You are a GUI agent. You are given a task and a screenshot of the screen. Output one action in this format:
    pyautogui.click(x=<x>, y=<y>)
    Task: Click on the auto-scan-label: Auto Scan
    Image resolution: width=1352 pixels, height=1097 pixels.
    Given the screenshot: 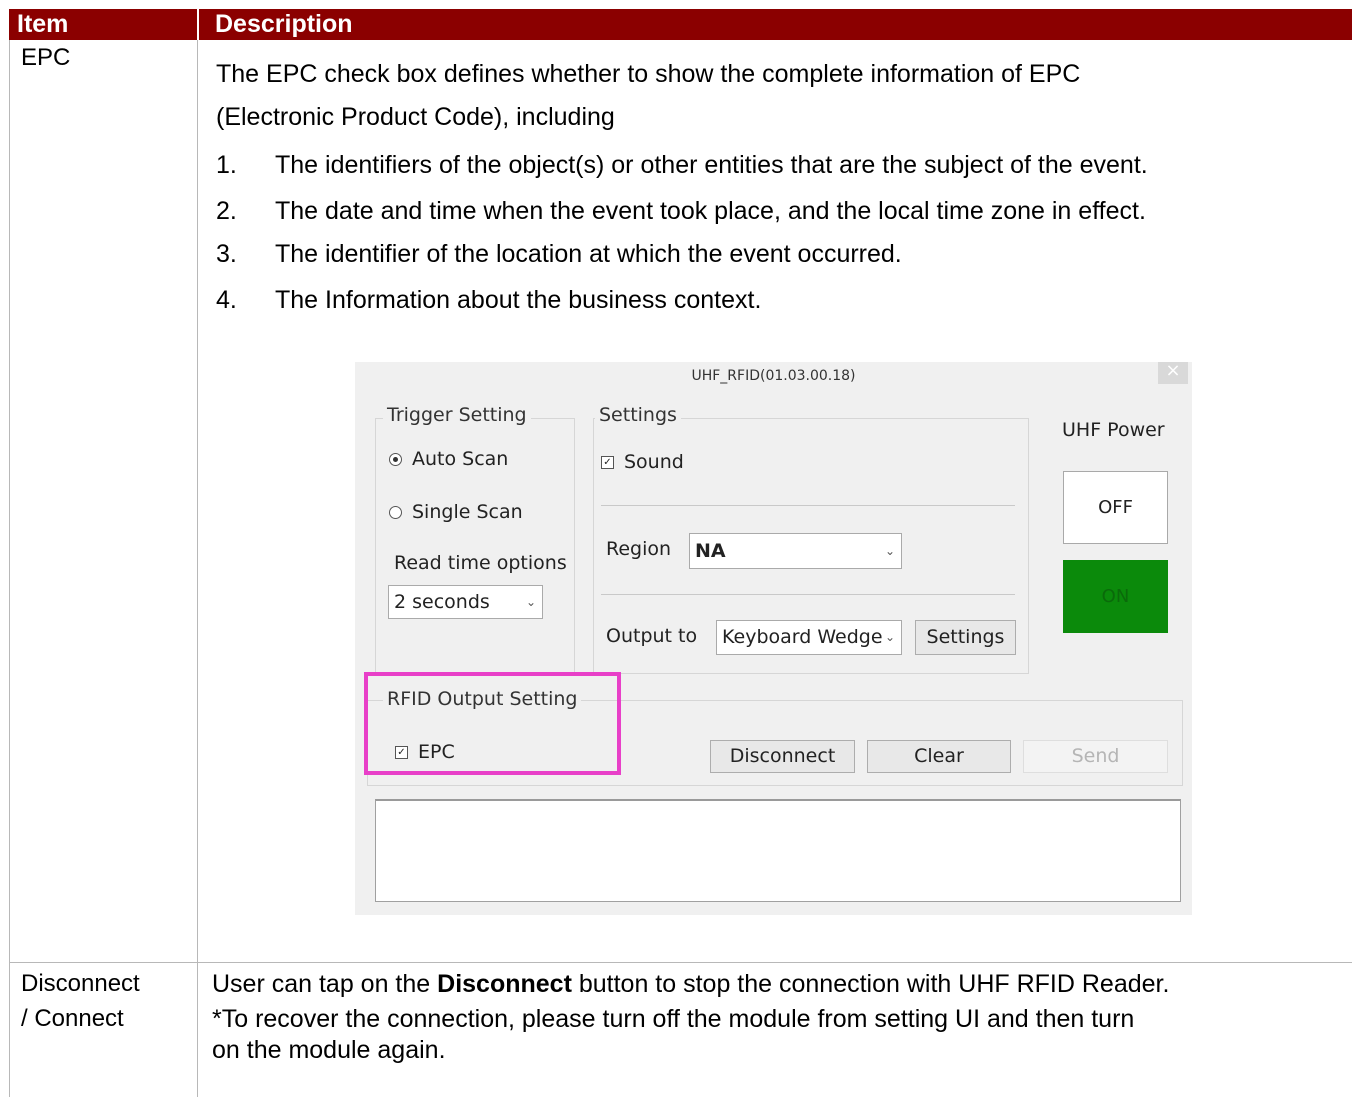 What is the action you would take?
    pyautogui.click(x=460, y=459)
    